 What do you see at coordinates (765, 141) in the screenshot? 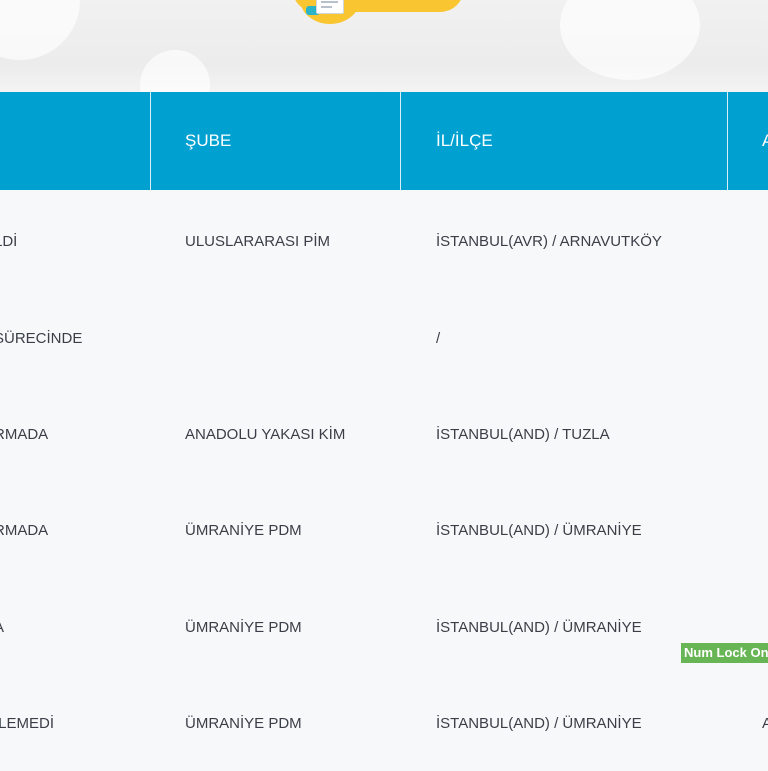
I see `column-header-partial: A` at bounding box center [765, 141].